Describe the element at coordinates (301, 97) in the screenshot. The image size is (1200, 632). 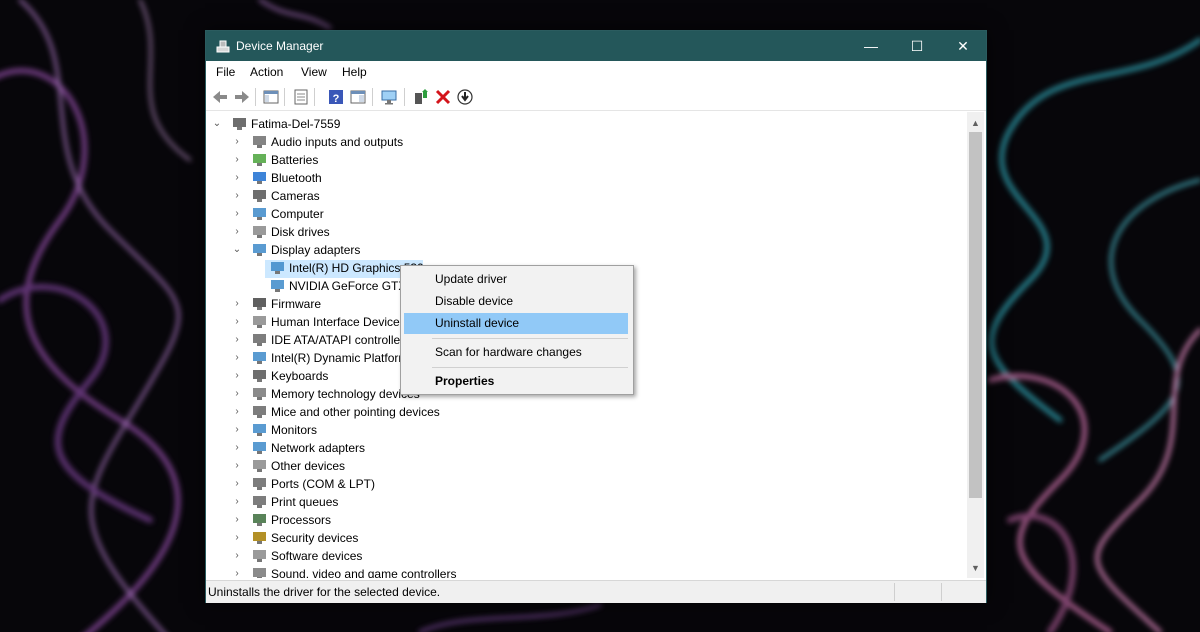
I see `properties-icon` at that location.